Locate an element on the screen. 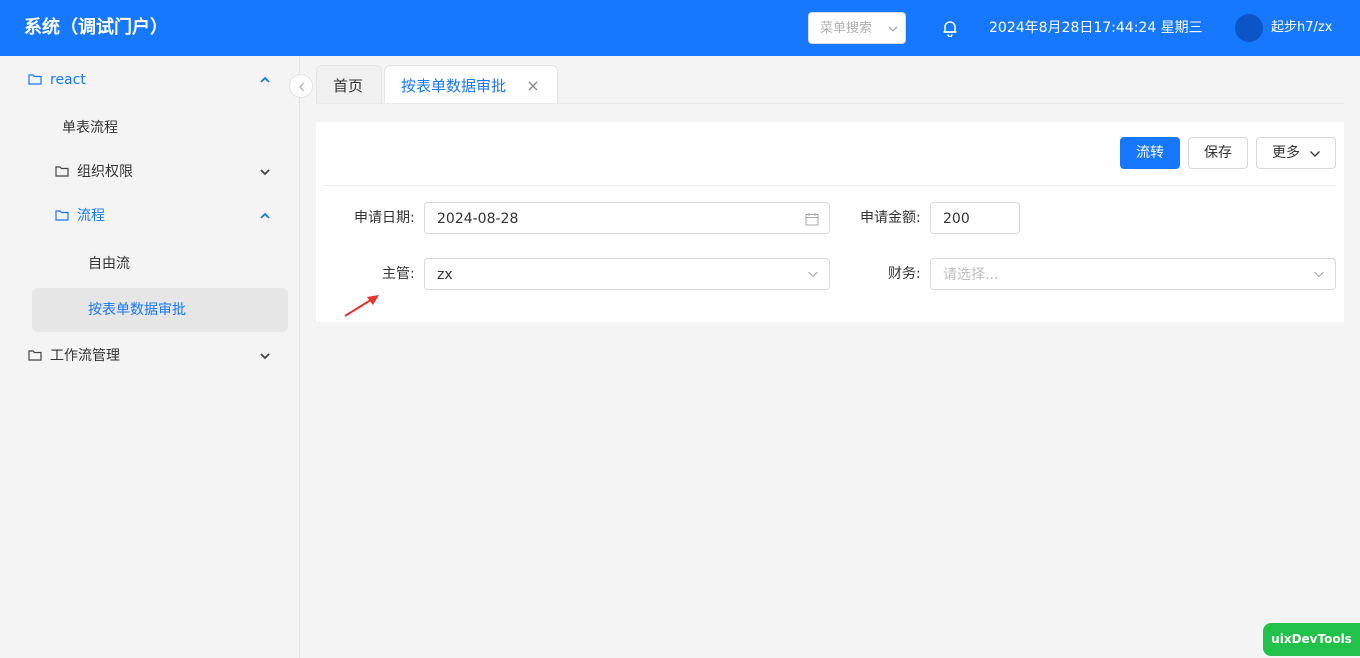  apply-date-field: 2024-08-28 is located at coordinates (627, 218).